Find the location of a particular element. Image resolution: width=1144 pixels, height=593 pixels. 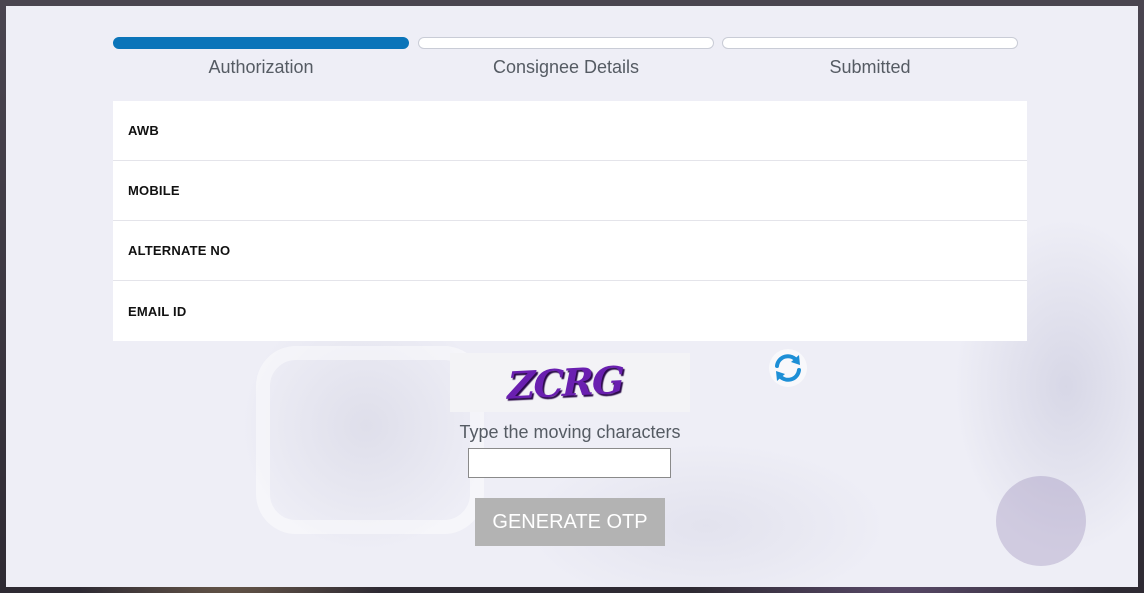

field-label: AWB is located at coordinates (143, 130).